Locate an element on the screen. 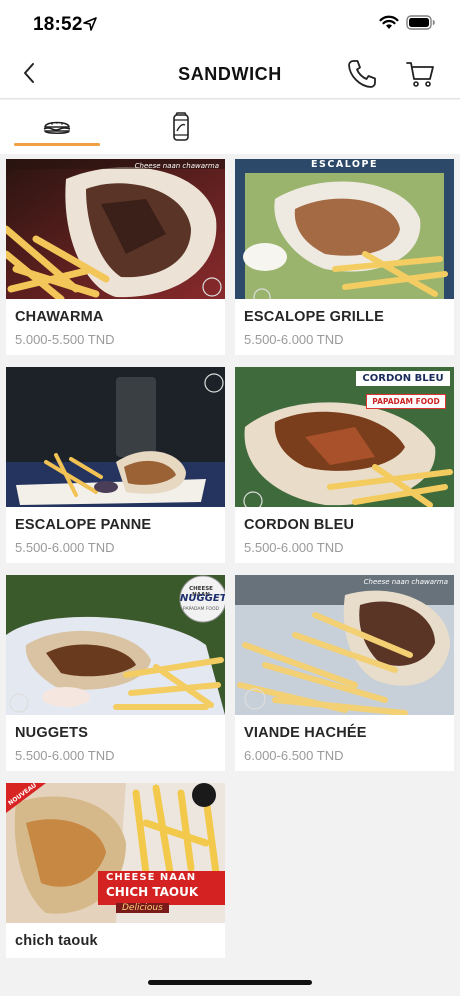 The image size is (460, 996). image-title-text: NUGGETS is located at coordinates (202, 598).